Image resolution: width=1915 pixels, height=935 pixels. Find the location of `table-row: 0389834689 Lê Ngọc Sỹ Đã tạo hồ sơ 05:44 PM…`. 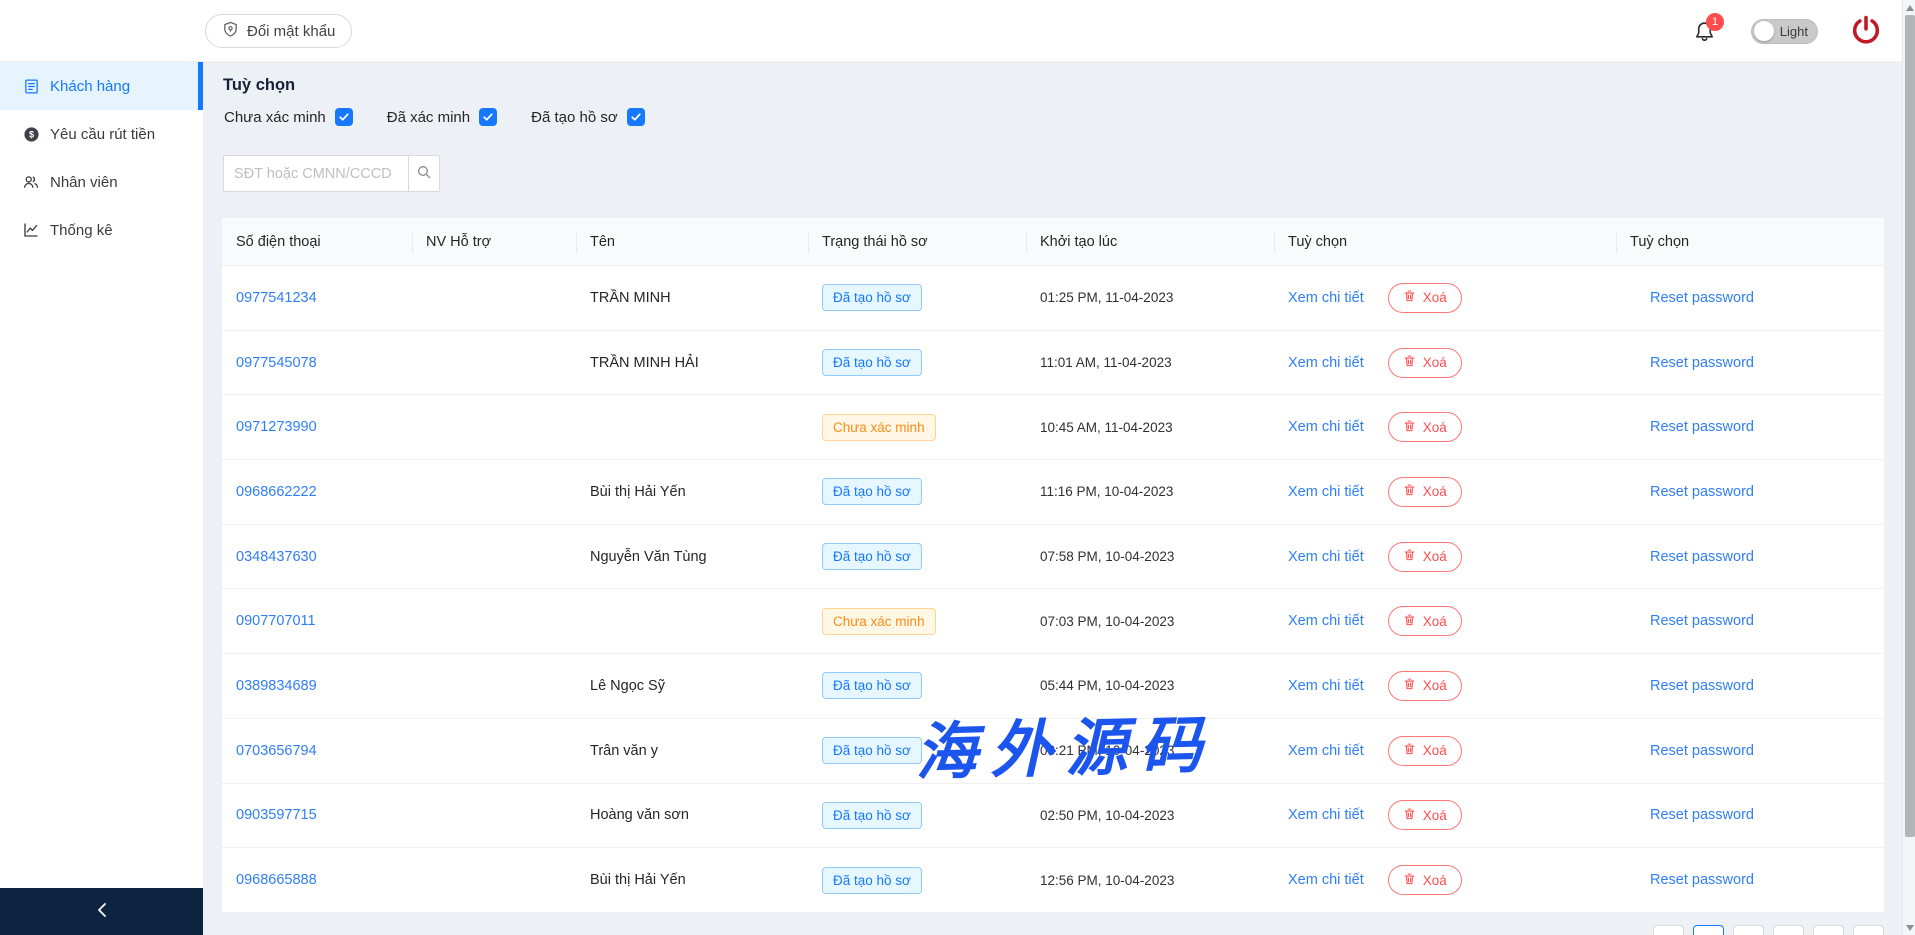

table-row: 0389834689 Lê Ngọc Sỹ Đã tạo hồ sơ 05:44 PM… is located at coordinates (1053, 686).